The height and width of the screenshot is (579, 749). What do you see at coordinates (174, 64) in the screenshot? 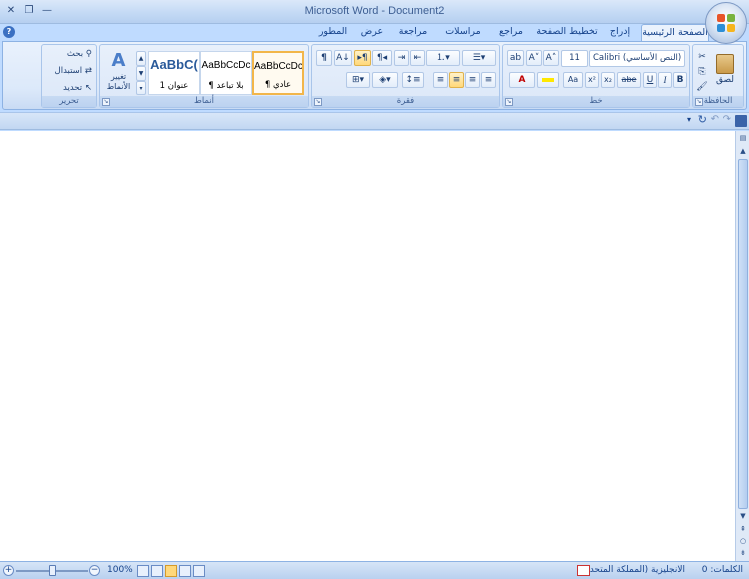
I see `style-heading-1-sample: AaBbC(` at bounding box center [174, 64].